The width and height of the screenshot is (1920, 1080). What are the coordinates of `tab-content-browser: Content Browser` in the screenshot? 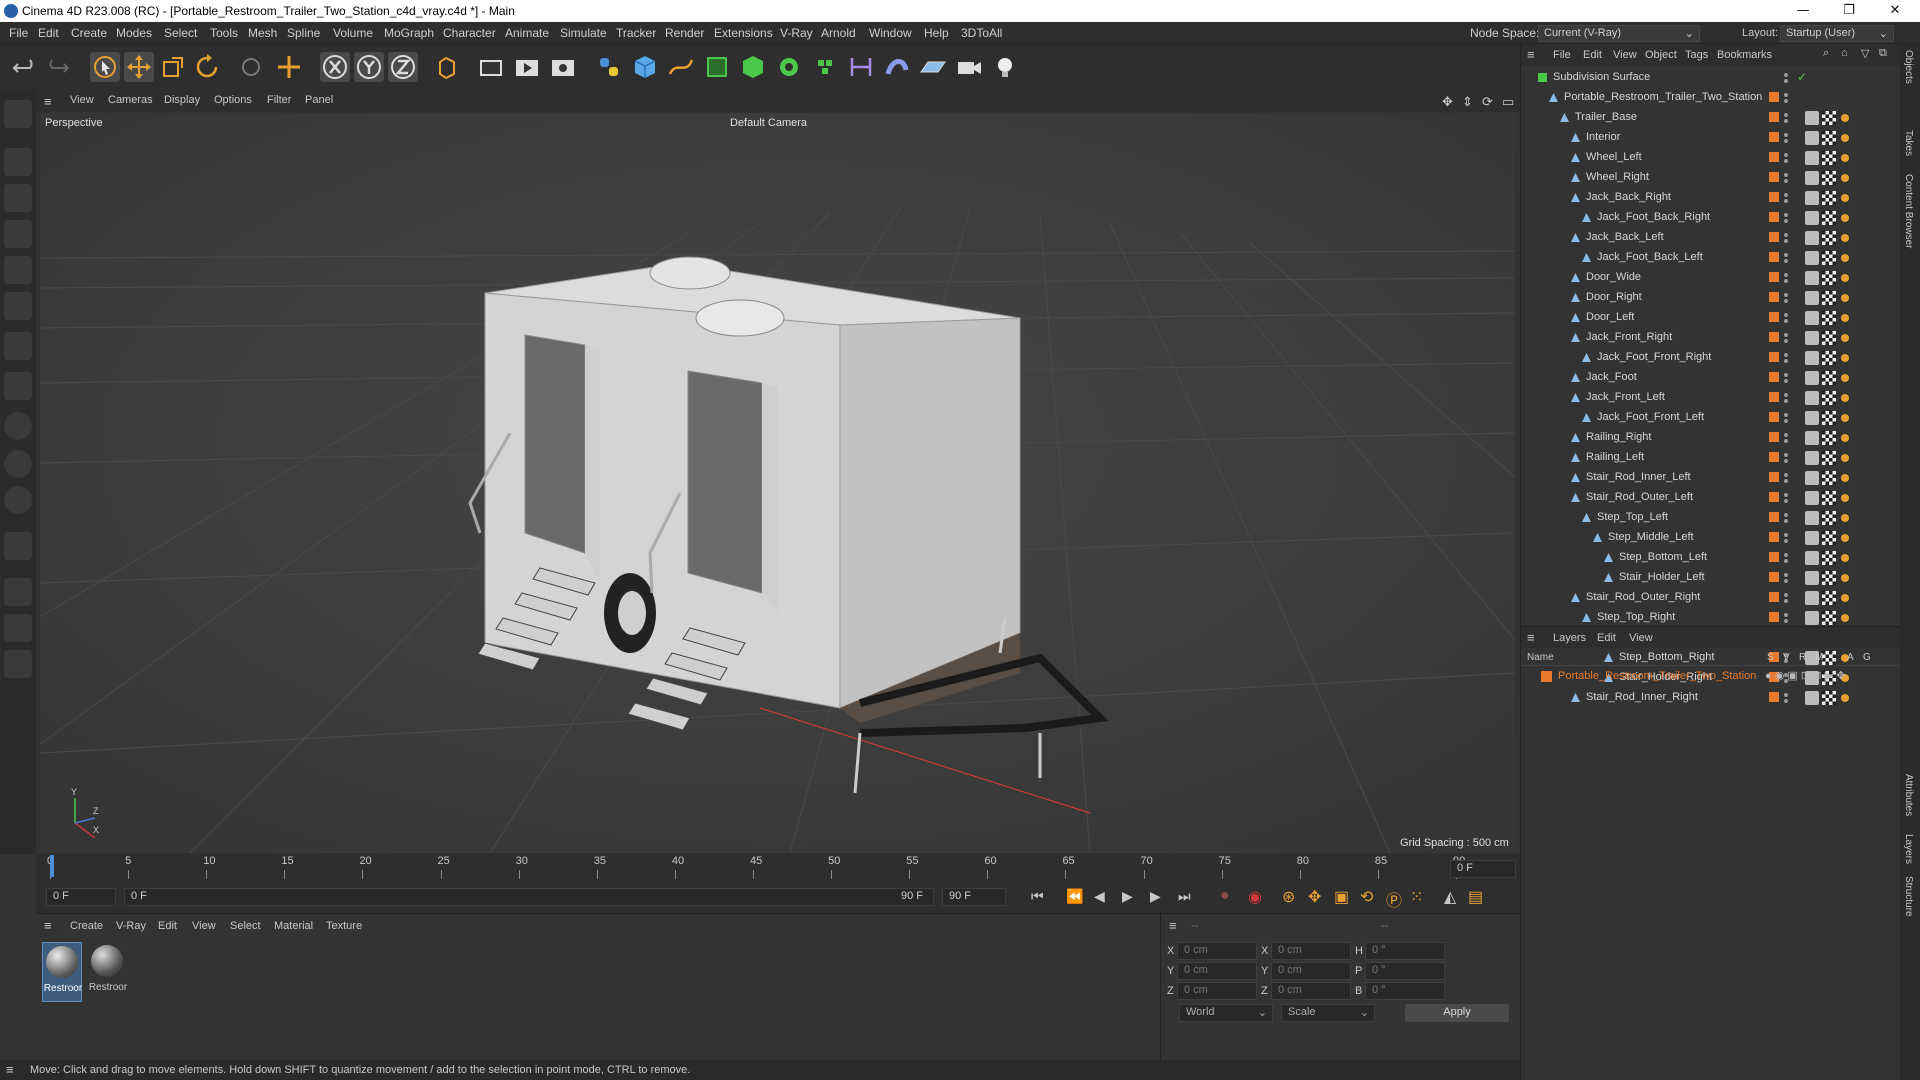 It's located at (1908, 211).